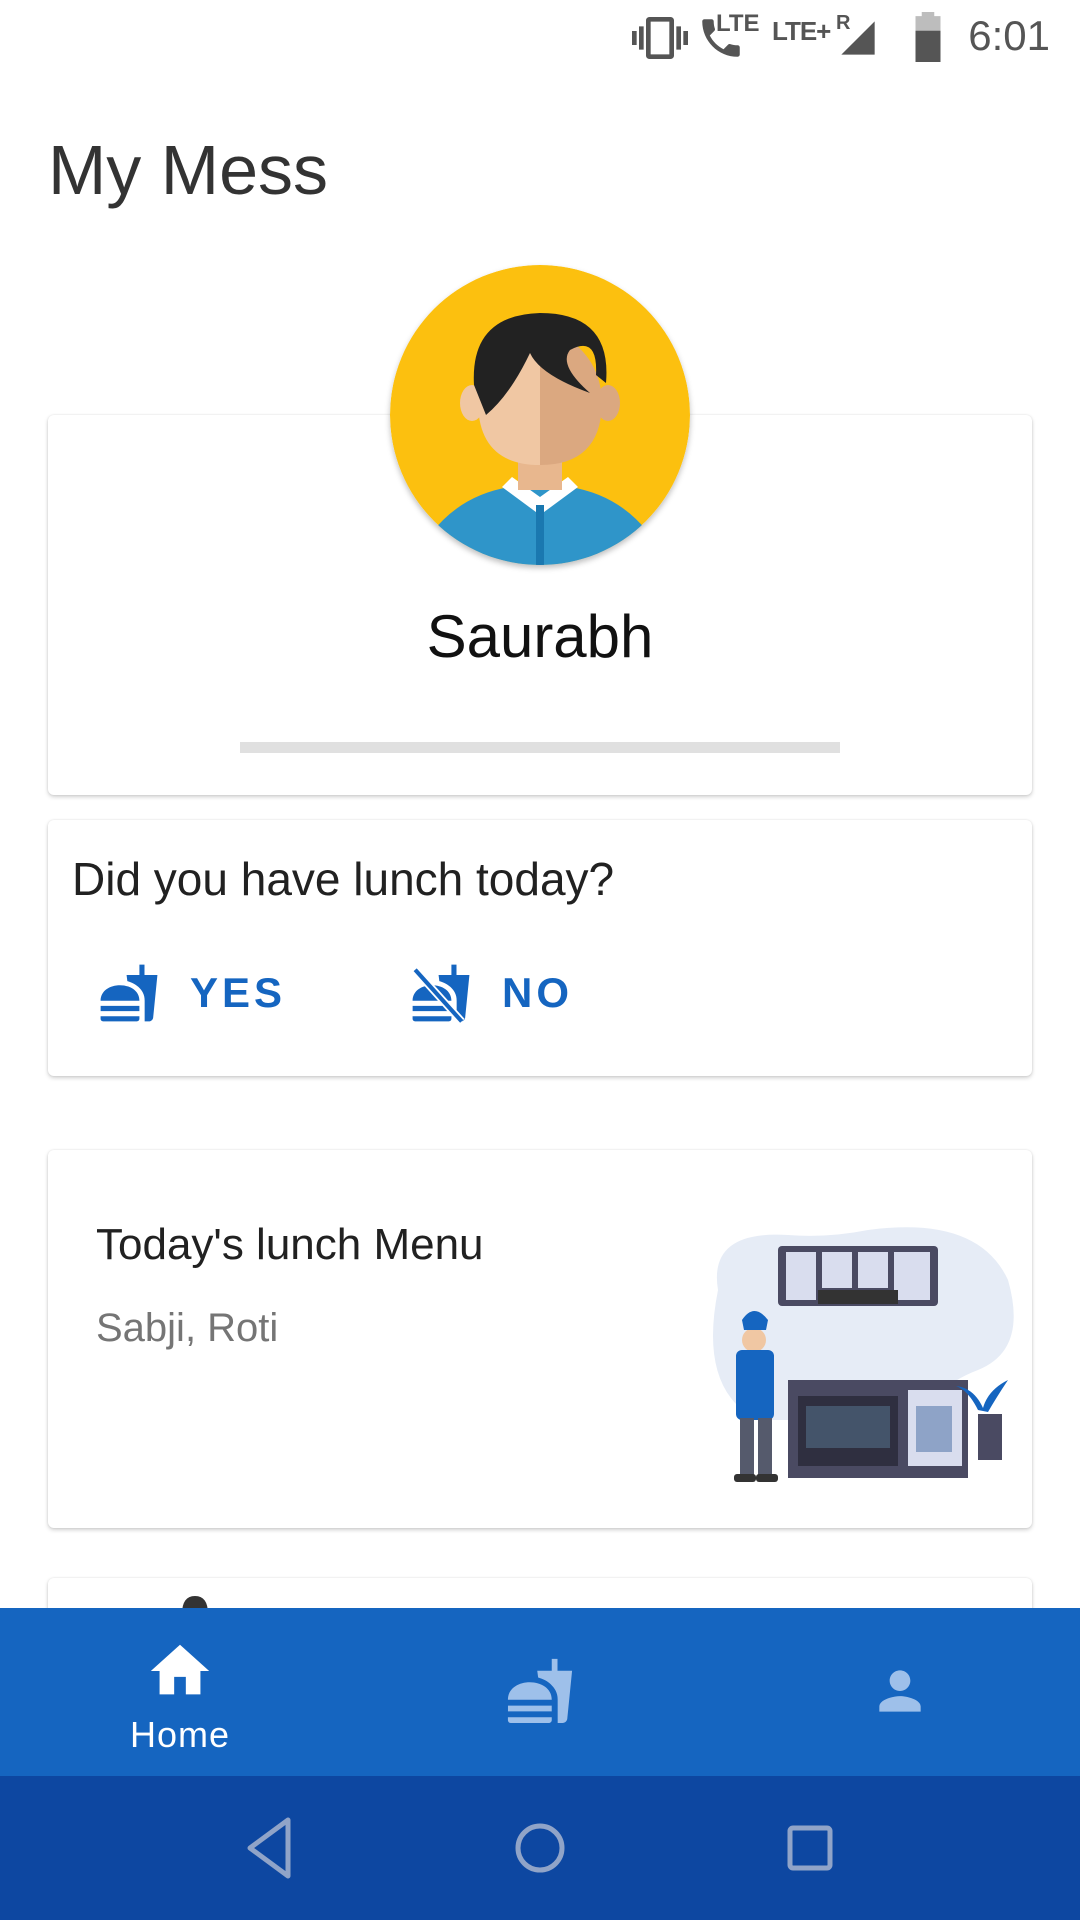  What do you see at coordinates (801, 31) in the screenshot?
I see `lte-plus-label: LTE+` at bounding box center [801, 31].